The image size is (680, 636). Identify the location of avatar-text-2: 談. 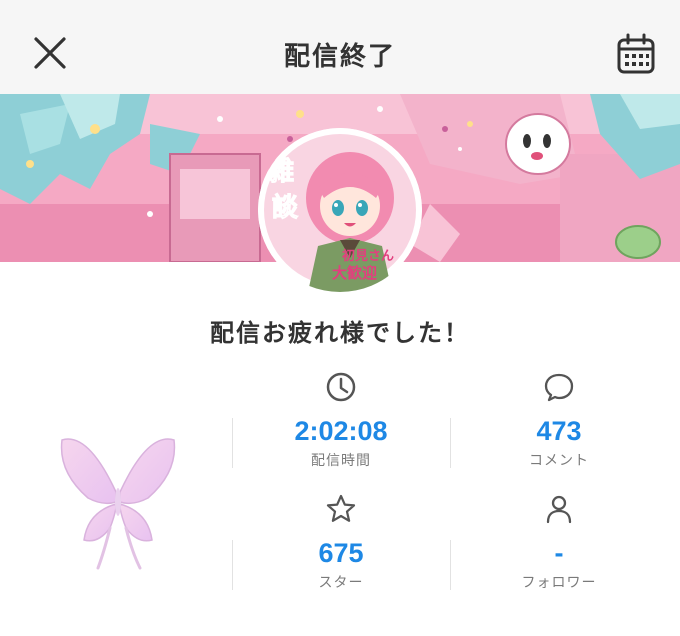
(285, 207).